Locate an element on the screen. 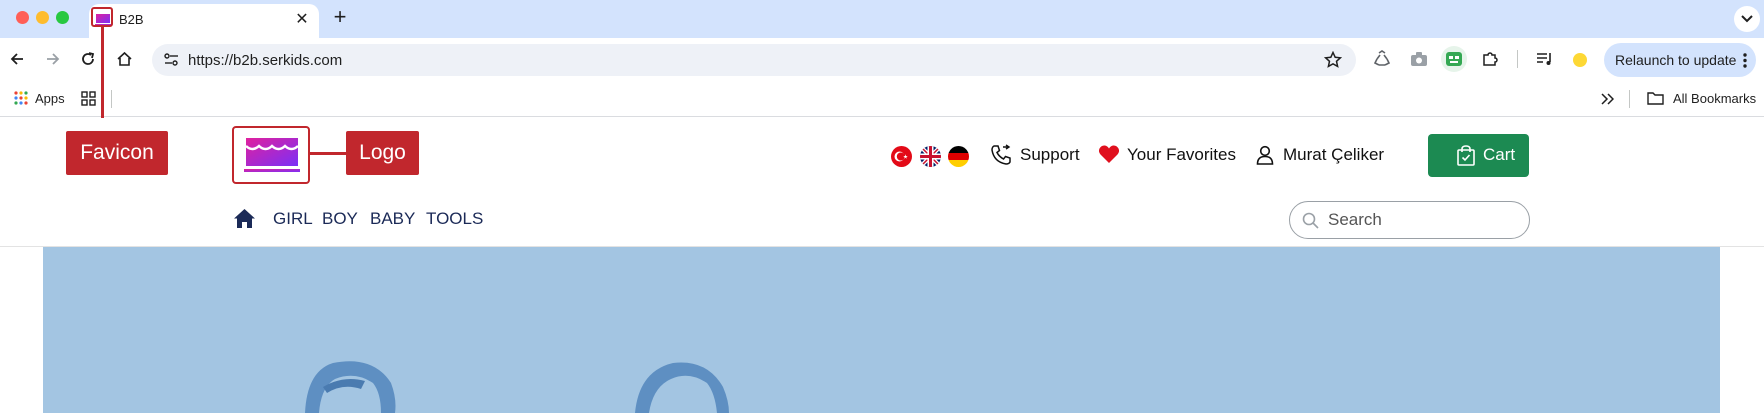 The image size is (1764, 413). recycle-extension-icon is located at coordinates (1382, 59).